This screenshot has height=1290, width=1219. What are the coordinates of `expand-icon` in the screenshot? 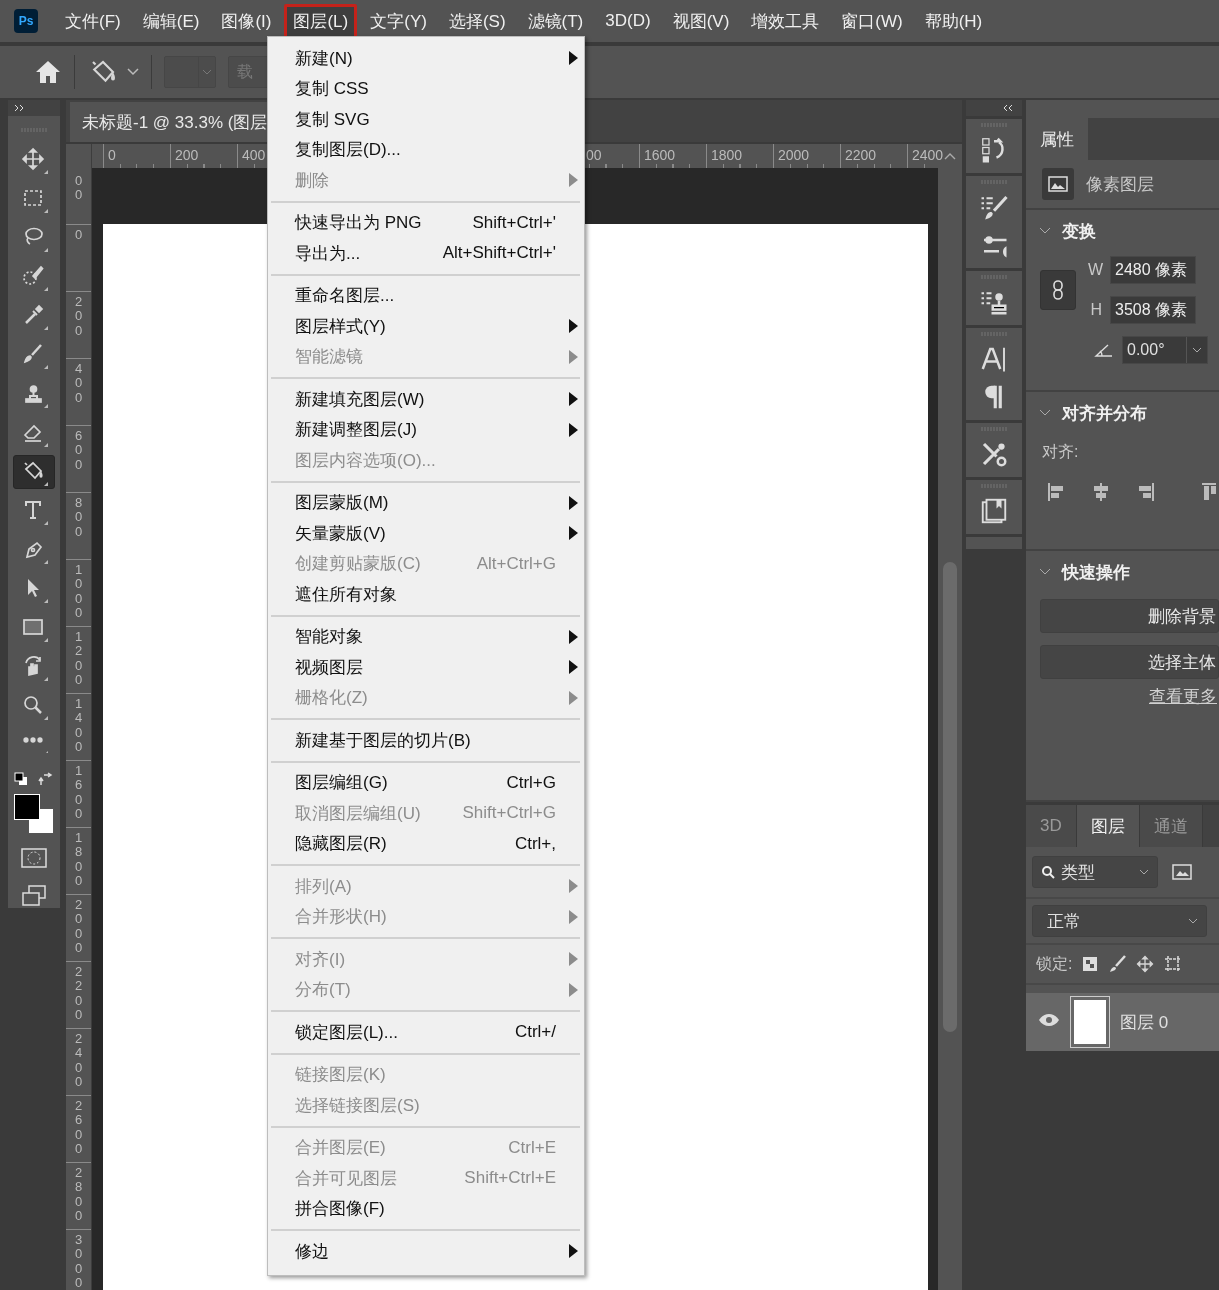 It's located at (20, 108).